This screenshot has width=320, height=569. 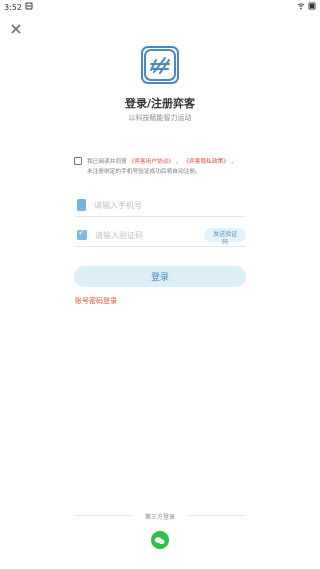 I want to click on page-title: 登录/注册弈客, so click(x=160, y=103).